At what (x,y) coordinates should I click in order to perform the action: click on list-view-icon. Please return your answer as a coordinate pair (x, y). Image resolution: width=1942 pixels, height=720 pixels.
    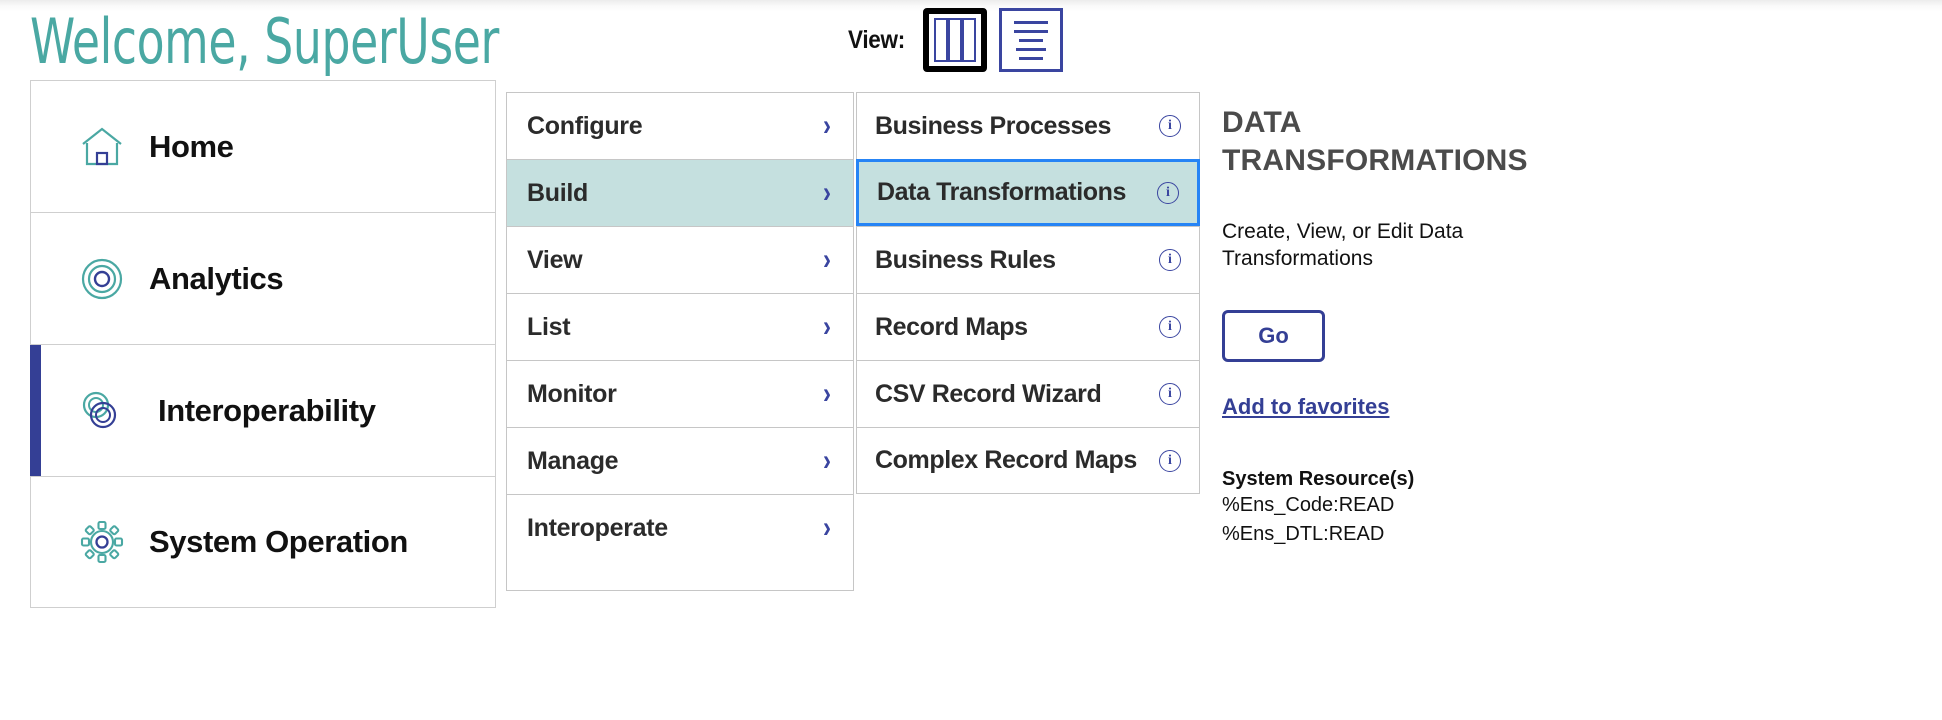
    Looking at the image, I should click on (1031, 40).